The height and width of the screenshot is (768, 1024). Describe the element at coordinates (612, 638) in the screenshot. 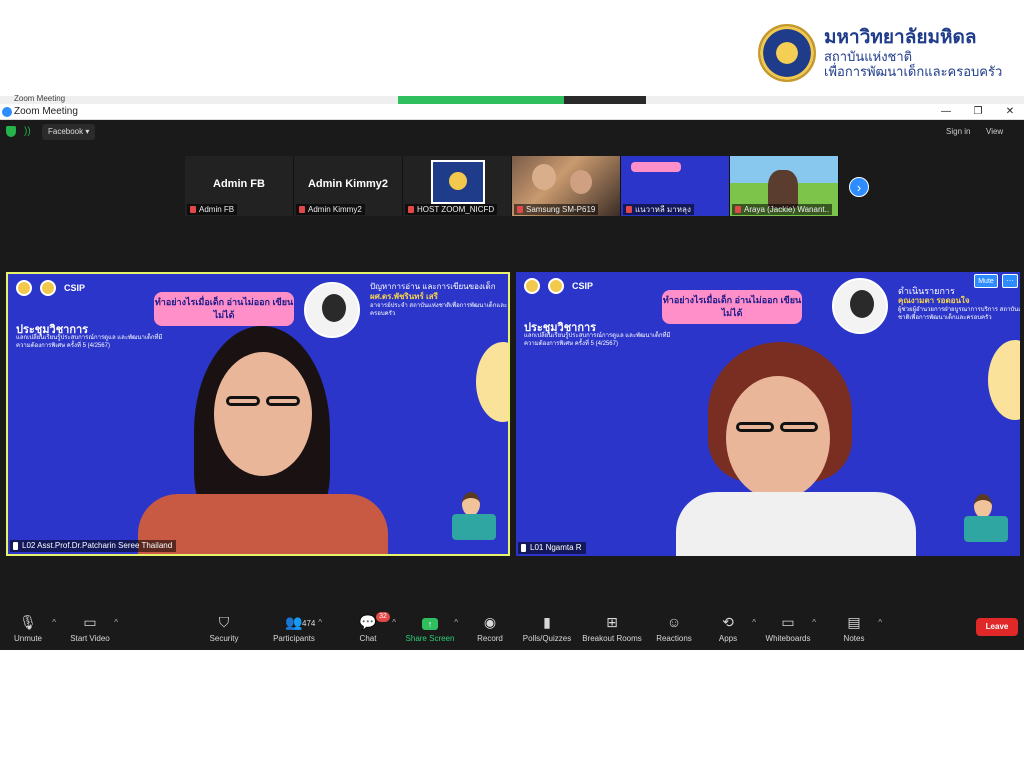

I see `breakout-rooms-label: Breakout Rooms` at that location.